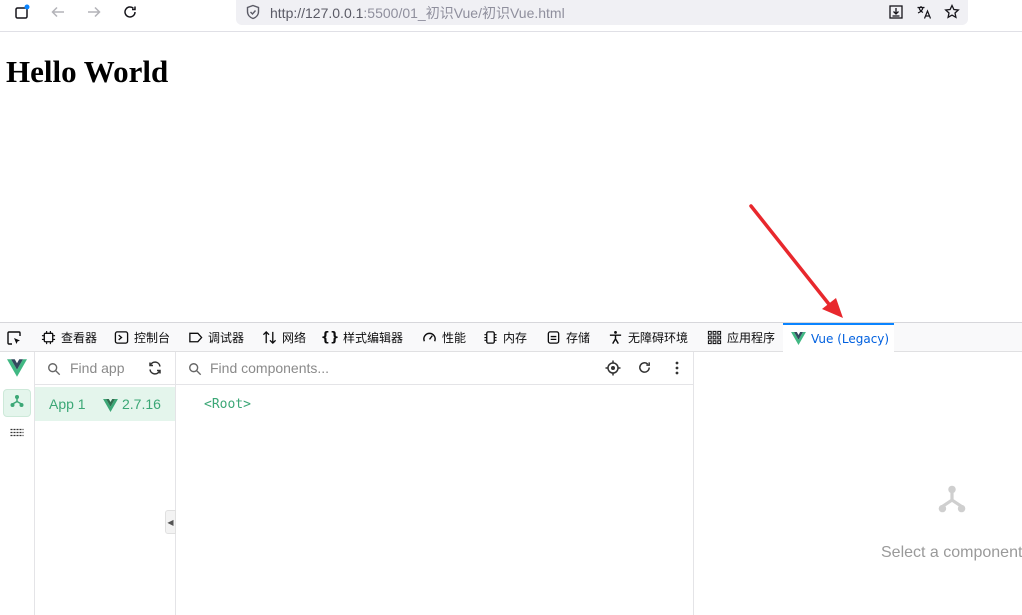  I want to click on network-icon, so click(269, 338).